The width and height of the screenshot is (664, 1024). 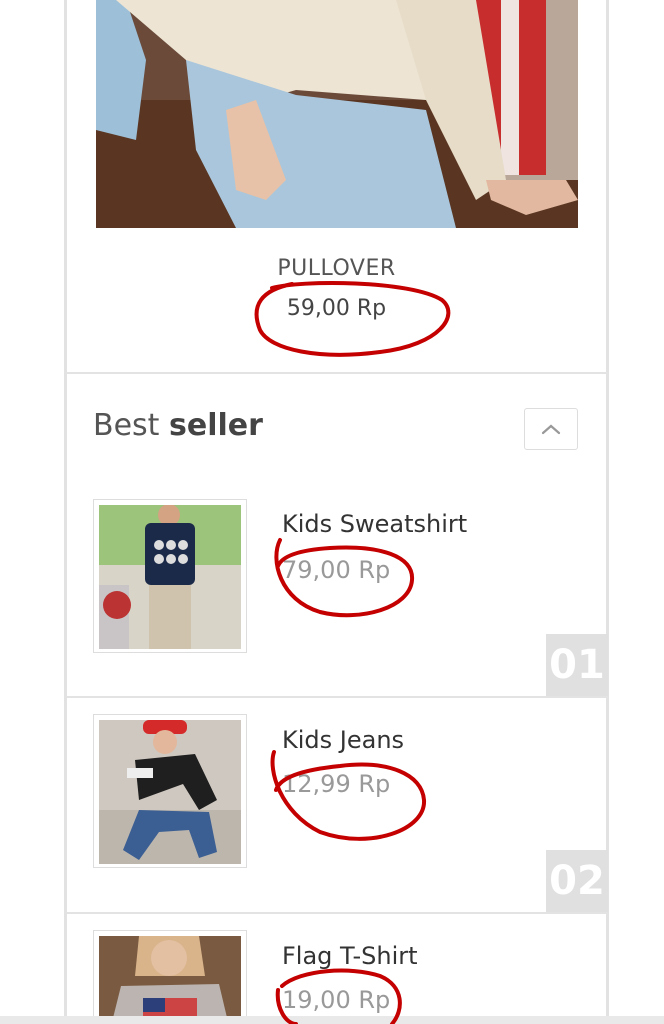 I want to click on product-thumbnail-flag-t-shirt, so click(x=170, y=977).